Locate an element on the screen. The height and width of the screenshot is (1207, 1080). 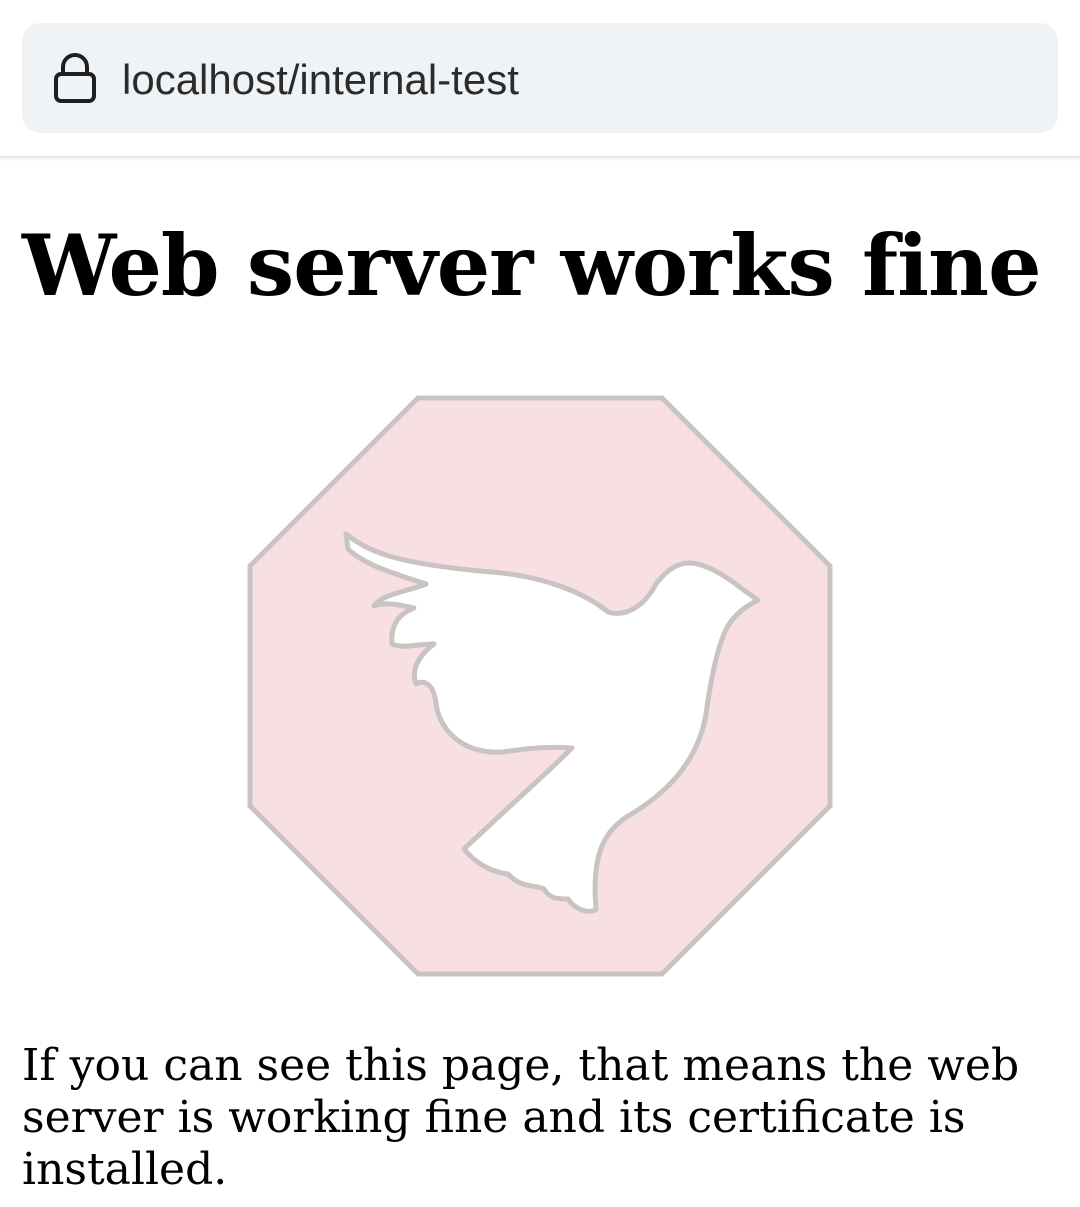
page-title: Web server works fine is located at coordinates (532, 265).